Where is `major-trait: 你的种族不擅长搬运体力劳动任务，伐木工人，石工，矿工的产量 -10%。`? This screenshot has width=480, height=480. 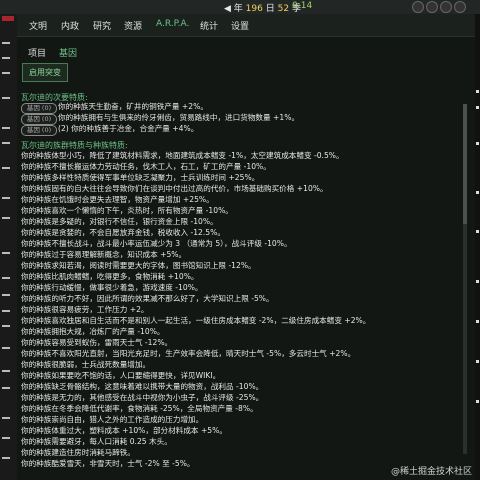 major-trait: 你的种族不擅长搬运体力劳动任务，伐木工人，石工，矿工的产量 -10%。 is located at coordinates (146, 166).